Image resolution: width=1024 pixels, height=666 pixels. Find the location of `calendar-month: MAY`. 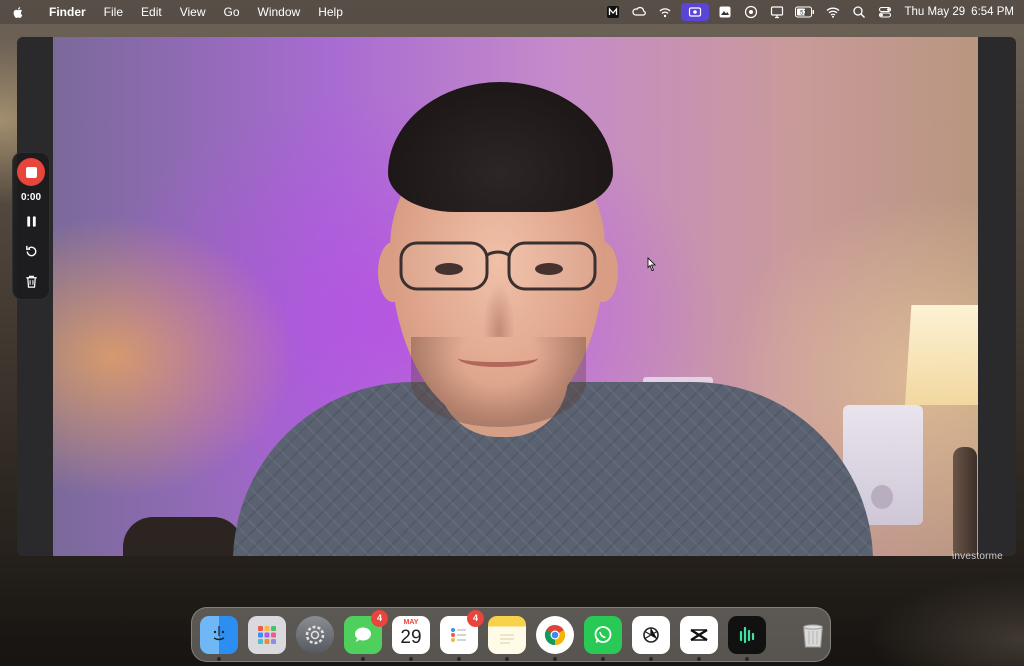

calendar-month: MAY is located at coordinates (411, 622).